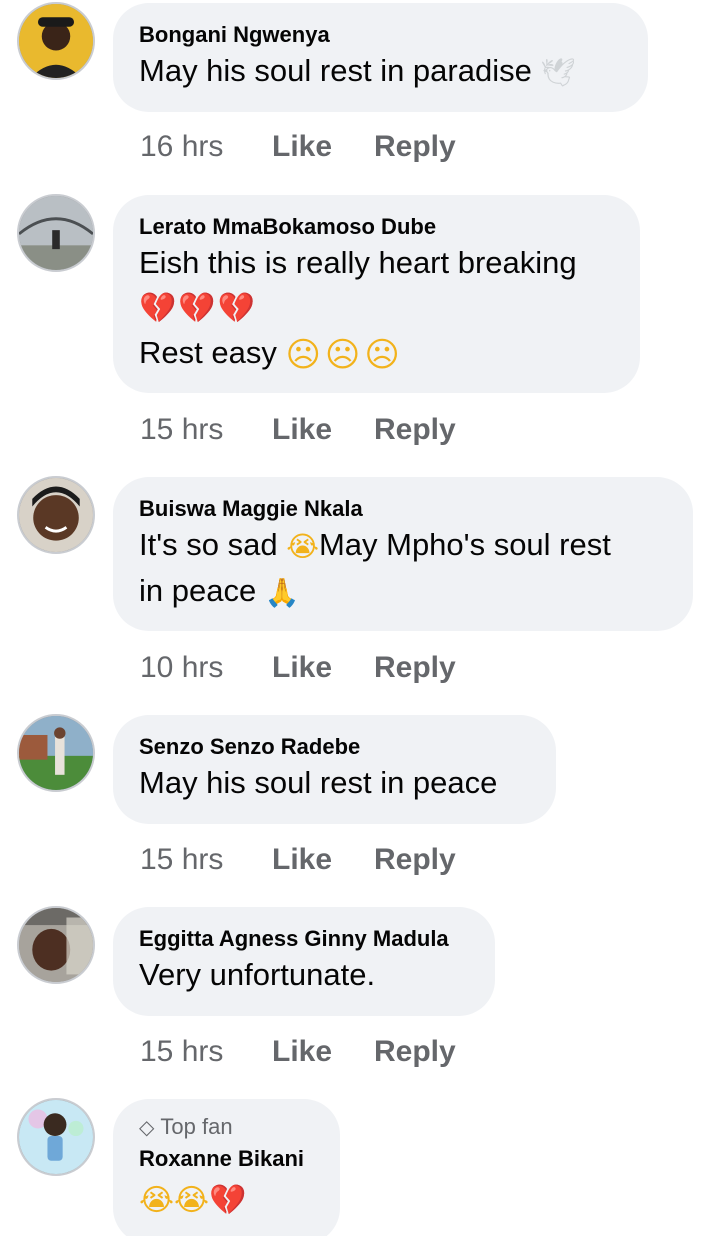  I want to click on emoji-line: 😭😭💔, so click(193, 1200).